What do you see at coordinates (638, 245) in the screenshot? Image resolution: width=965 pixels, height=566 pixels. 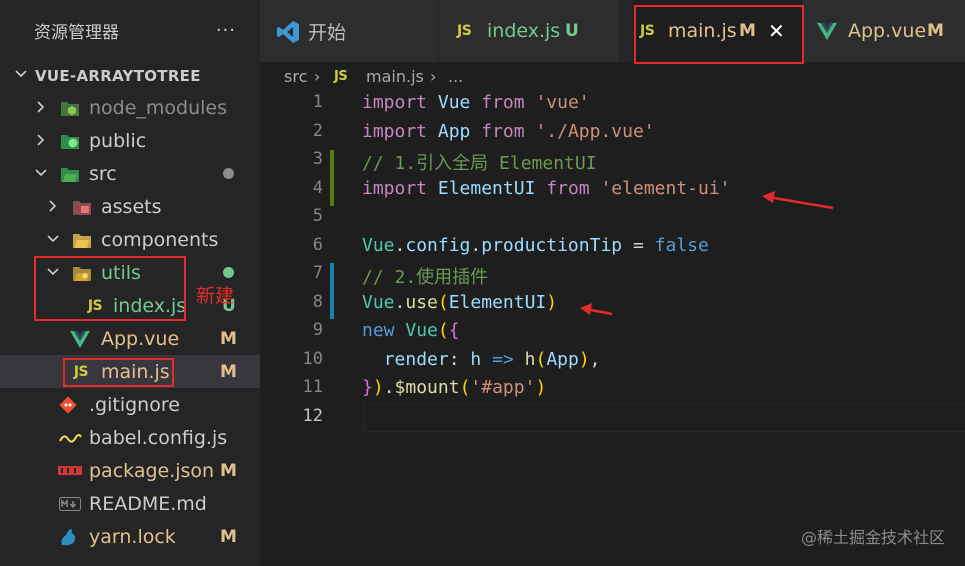 I see `code-token: =` at bounding box center [638, 245].